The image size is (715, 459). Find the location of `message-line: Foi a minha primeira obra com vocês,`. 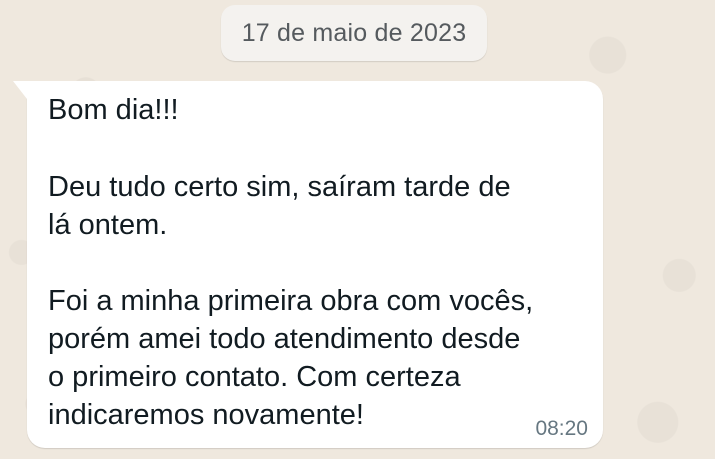

message-line: Foi a minha primeira obra com vocês, is located at coordinates (291, 301).